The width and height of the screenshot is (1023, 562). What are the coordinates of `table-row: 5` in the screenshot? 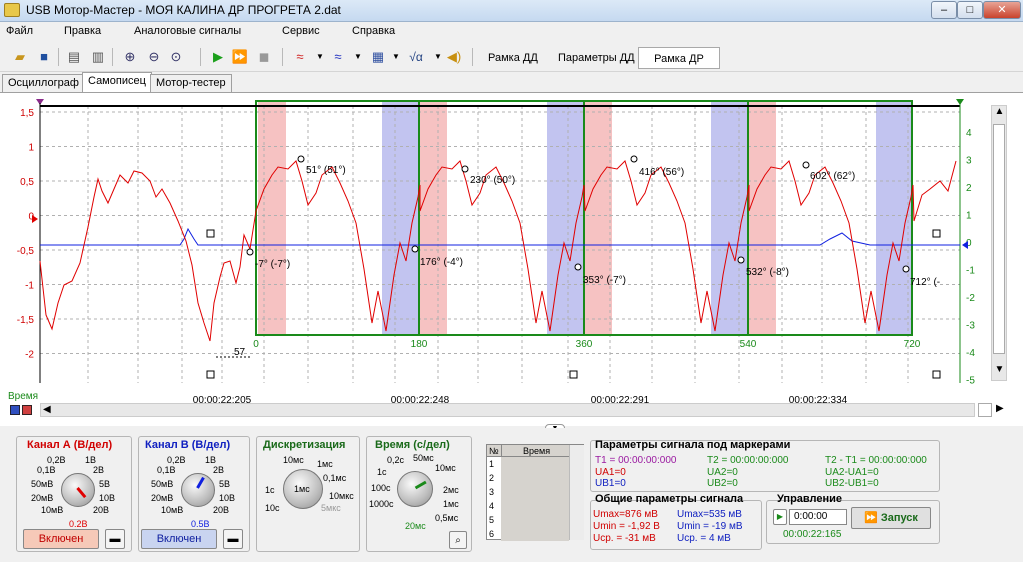 It's located at (492, 520).